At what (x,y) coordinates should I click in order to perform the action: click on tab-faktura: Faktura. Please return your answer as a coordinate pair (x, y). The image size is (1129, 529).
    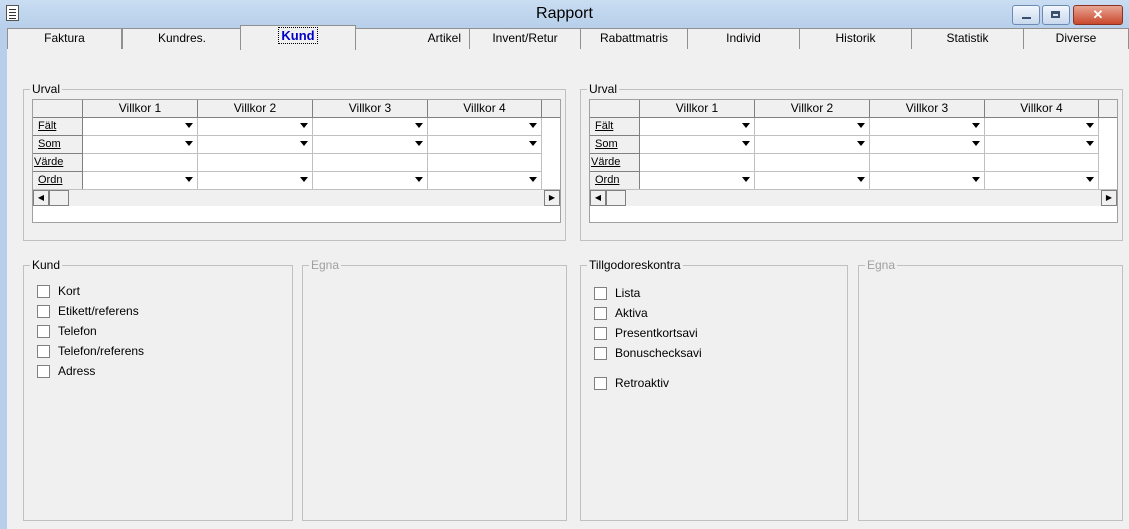
    Looking at the image, I should click on (64, 38).